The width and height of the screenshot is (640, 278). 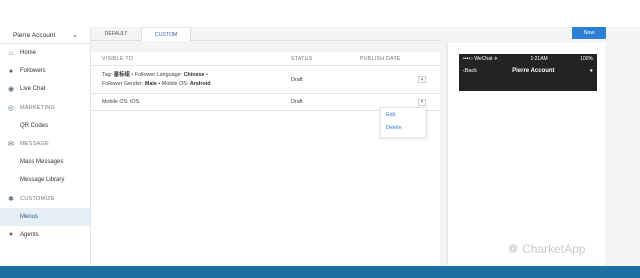 I want to click on sidebar-item-label: Home, so click(x=28, y=53).